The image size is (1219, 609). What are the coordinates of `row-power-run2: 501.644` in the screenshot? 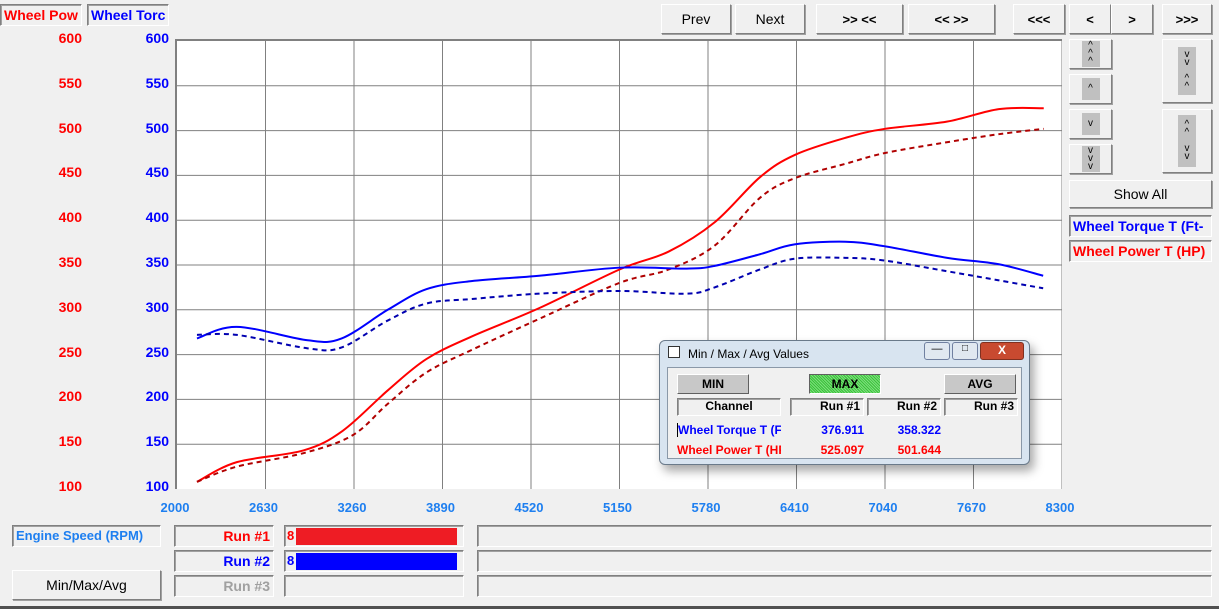 It's located at (919, 450).